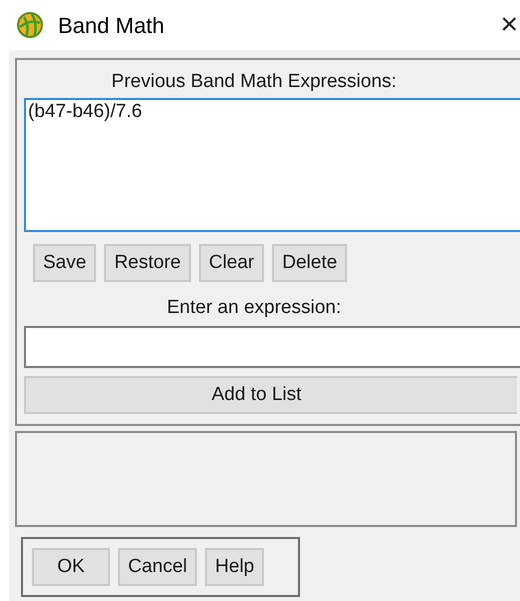  I want to click on window-title: Band Math, so click(111, 26).